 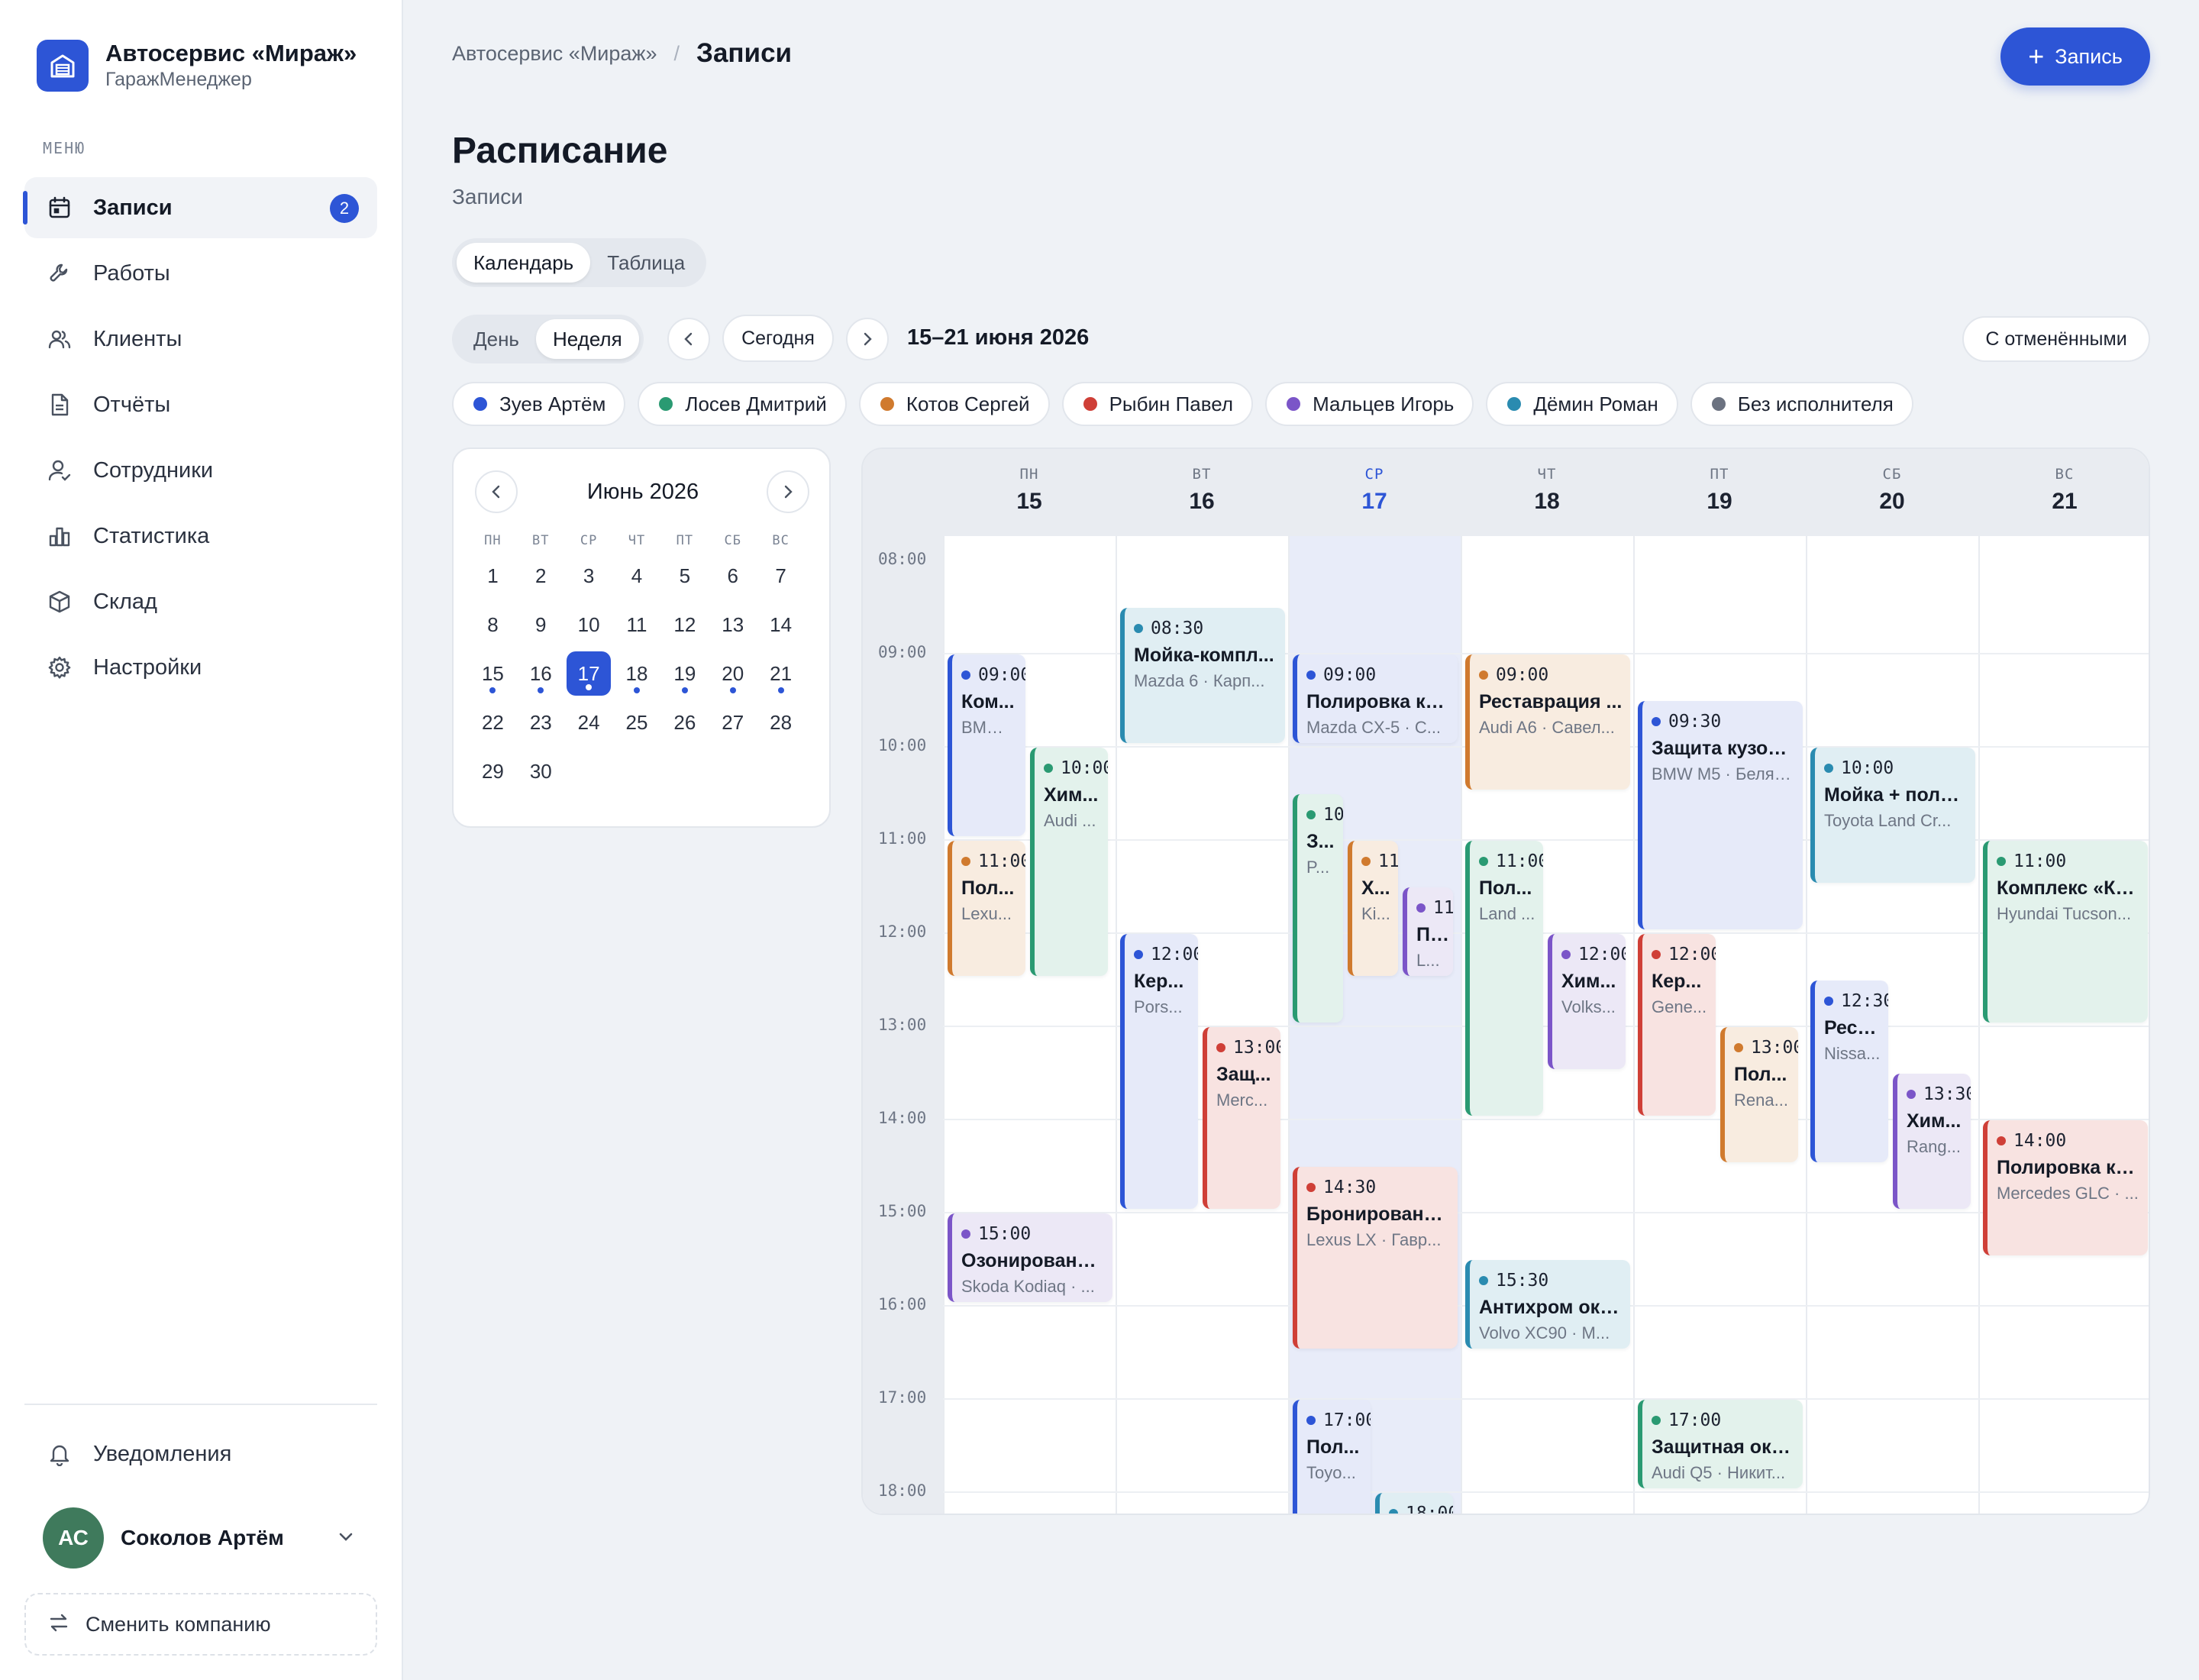 What do you see at coordinates (60, 471) in the screenshot?
I see `user-check-icon` at bounding box center [60, 471].